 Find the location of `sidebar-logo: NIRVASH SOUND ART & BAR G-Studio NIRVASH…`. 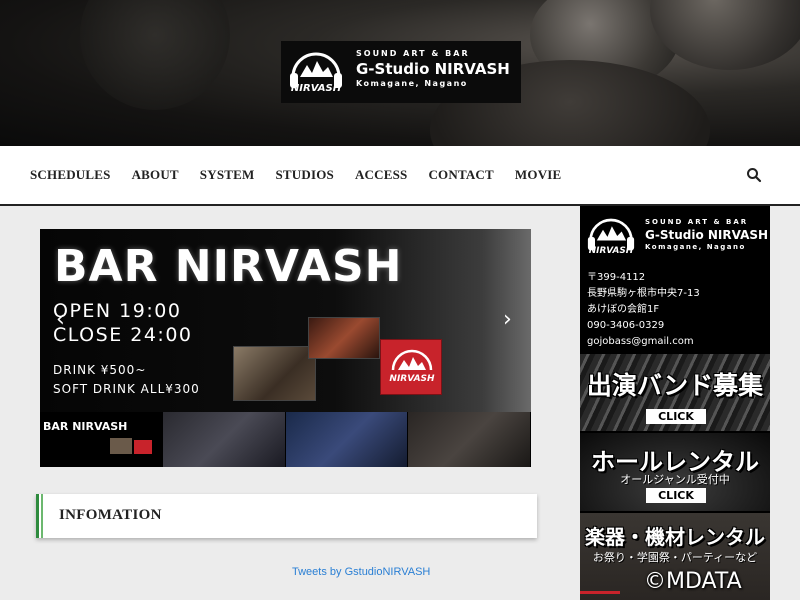

sidebar-logo: NIRVASH SOUND ART & BAR G-Studio NIRVASH… is located at coordinates (677, 236).